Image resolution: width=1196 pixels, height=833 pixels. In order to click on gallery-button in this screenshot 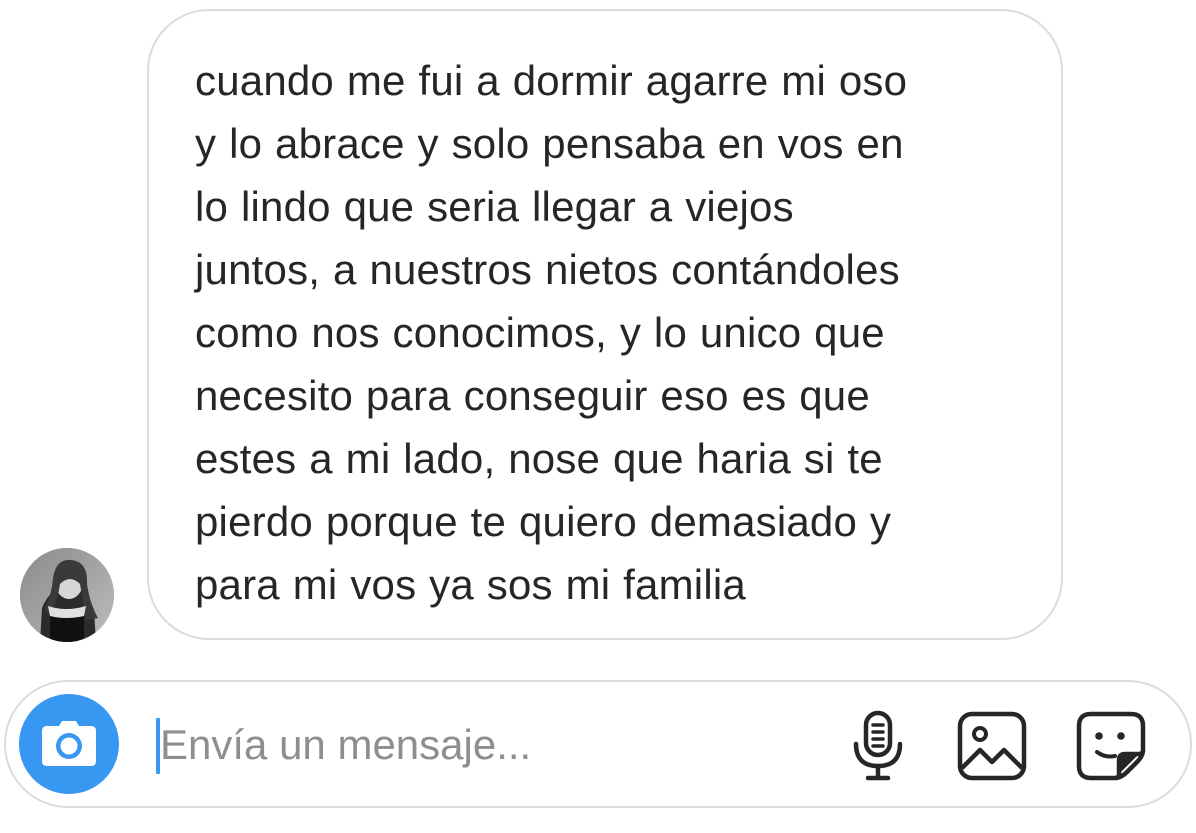, I will do `click(992, 746)`.